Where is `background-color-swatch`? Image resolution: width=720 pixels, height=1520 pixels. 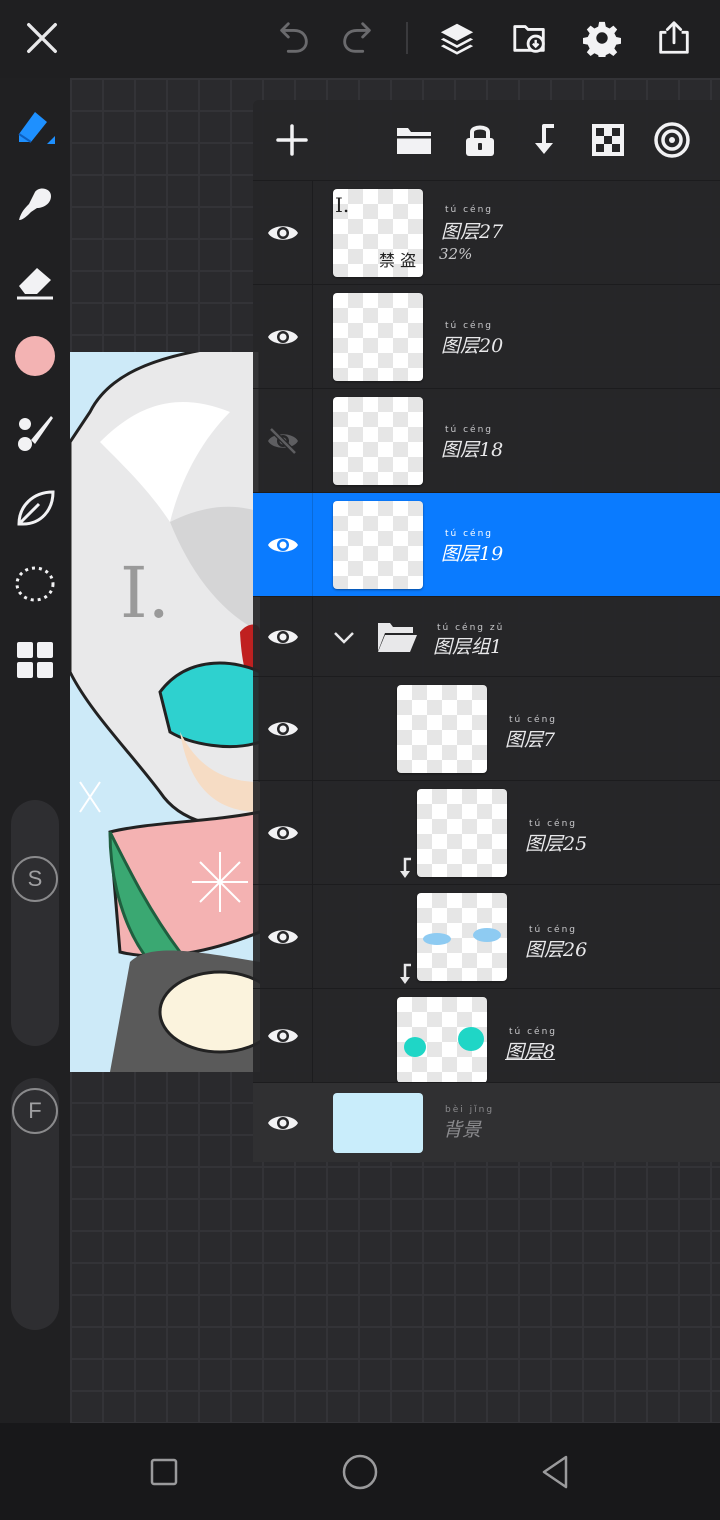
background-color-swatch is located at coordinates (378, 1123).